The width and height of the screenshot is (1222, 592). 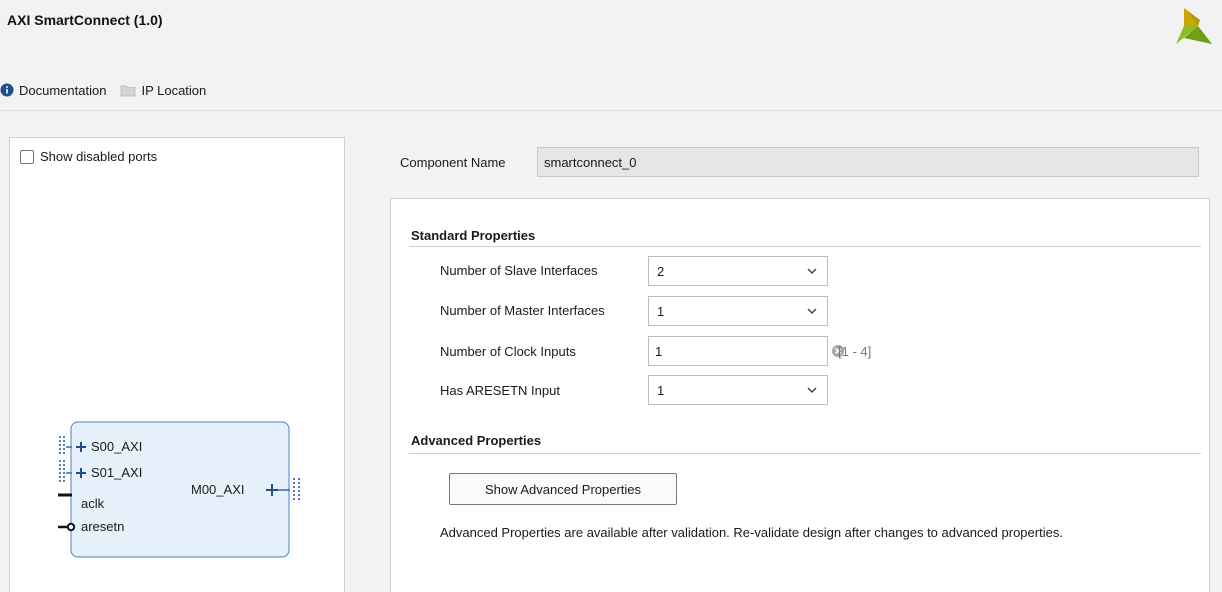 I want to click on advanced-properties-divider, so click(x=805, y=453).